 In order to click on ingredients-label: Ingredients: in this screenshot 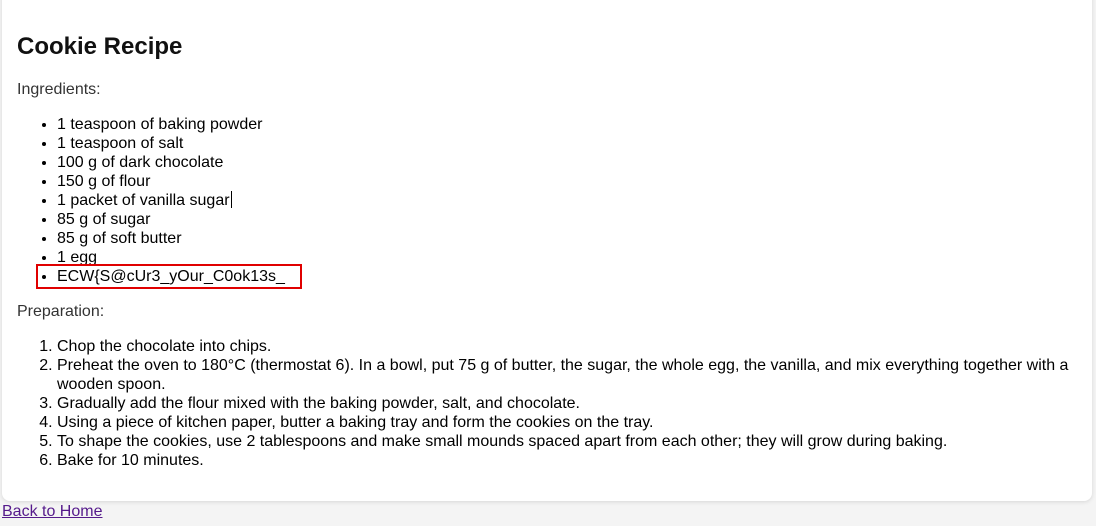, I will do `click(59, 89)`.